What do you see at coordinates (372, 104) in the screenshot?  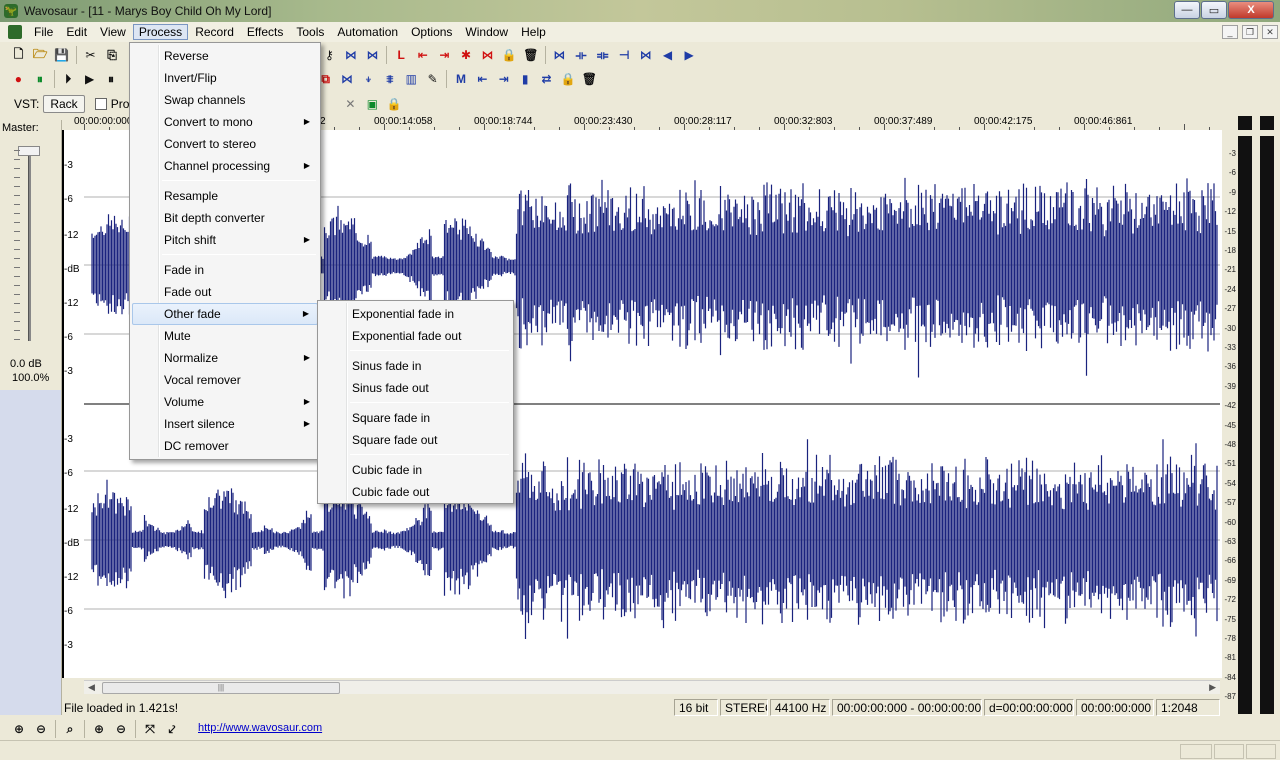 I see `vst-play-icon: ▣` at bounding box center [372, 104].